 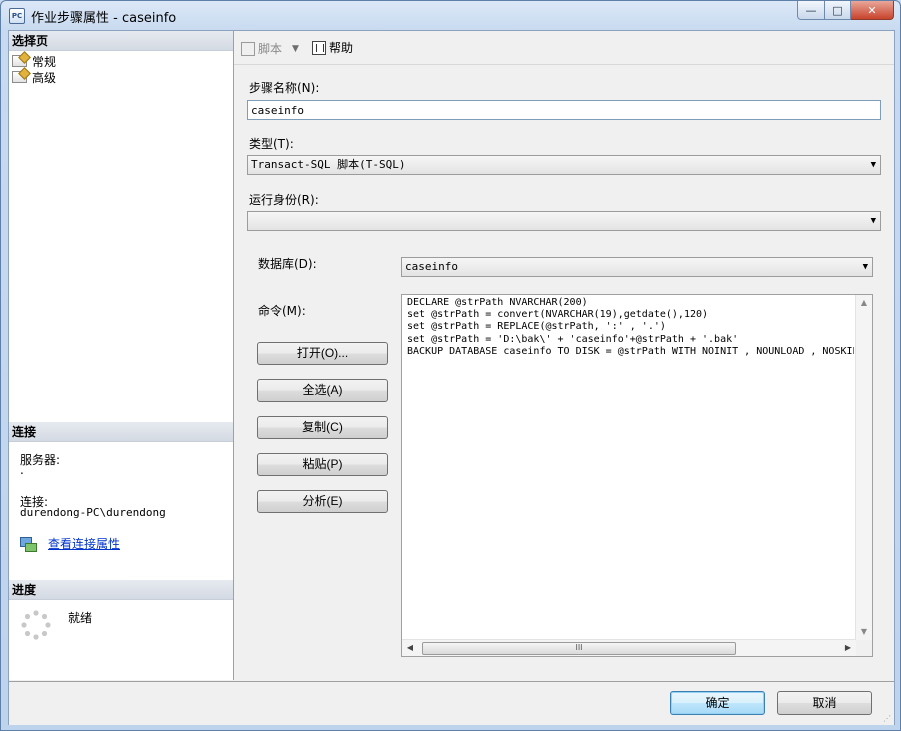 I want to click on scroll-right-icon: ▶, so click(x=848, y=648).